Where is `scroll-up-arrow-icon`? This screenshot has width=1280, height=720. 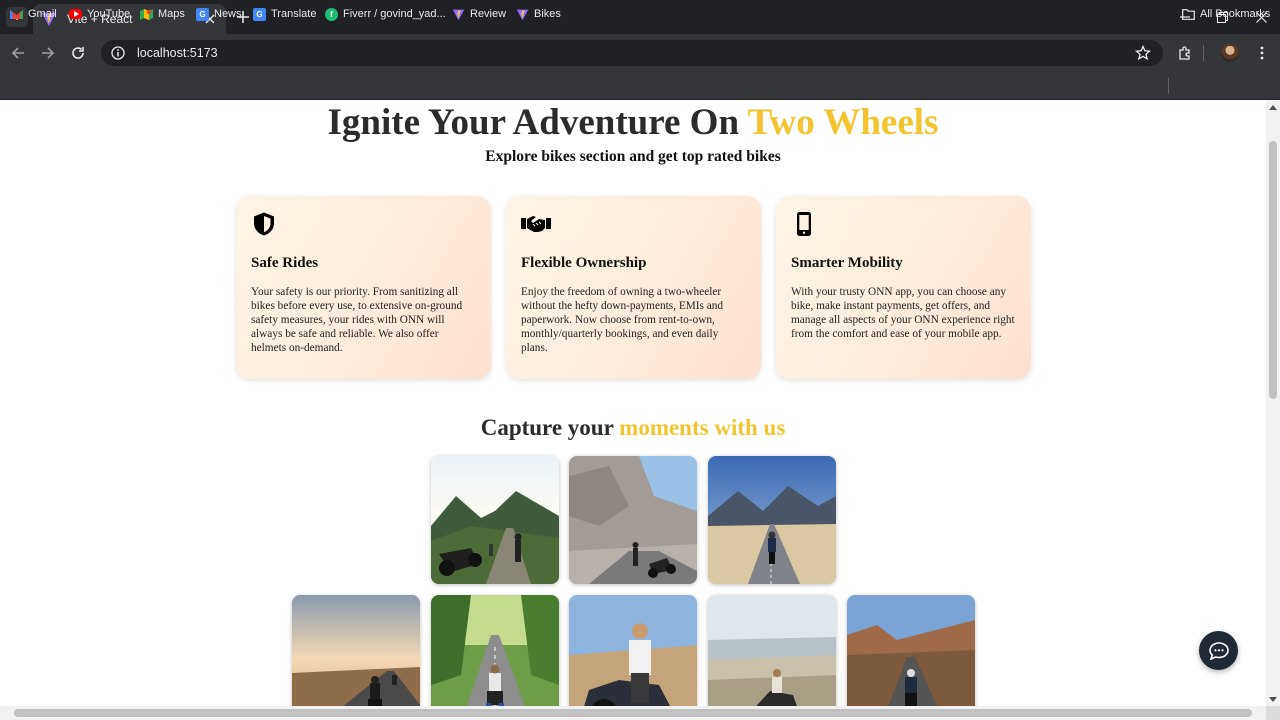 scroll-up-arrow-icon is located at coordinates (1273, 107).